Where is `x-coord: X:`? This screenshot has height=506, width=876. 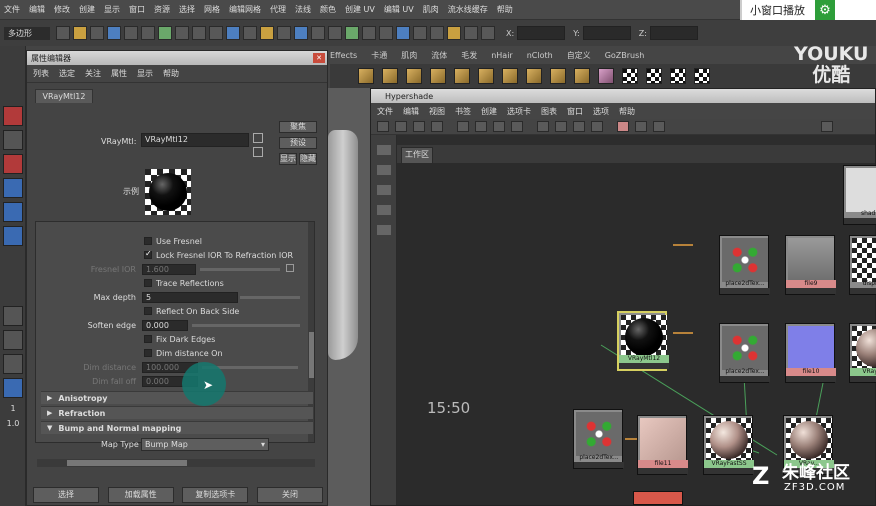
x-coord: X: is located at coordinates (536, 33).